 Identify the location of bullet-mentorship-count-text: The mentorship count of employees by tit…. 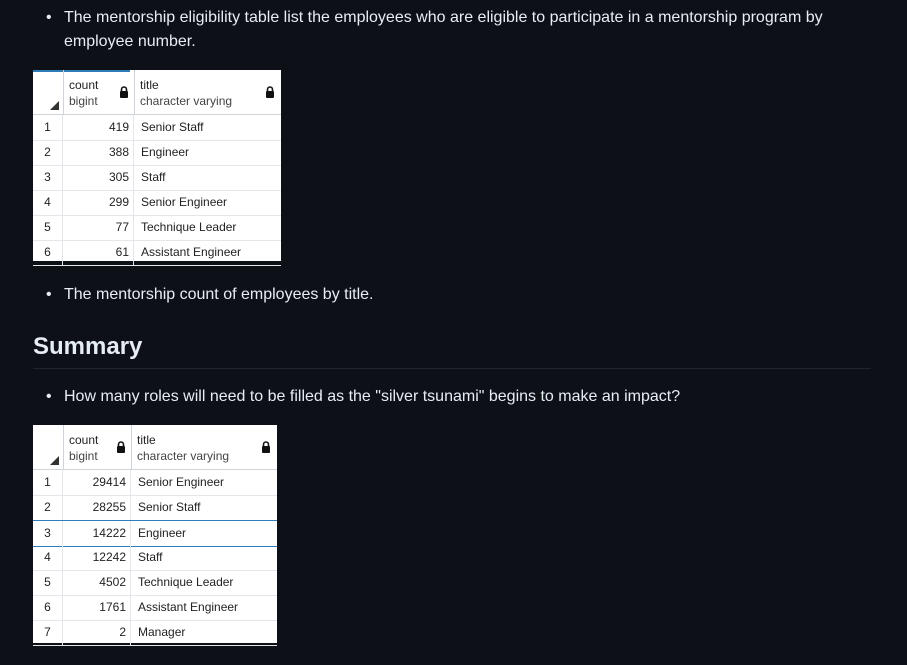
(219, 294).